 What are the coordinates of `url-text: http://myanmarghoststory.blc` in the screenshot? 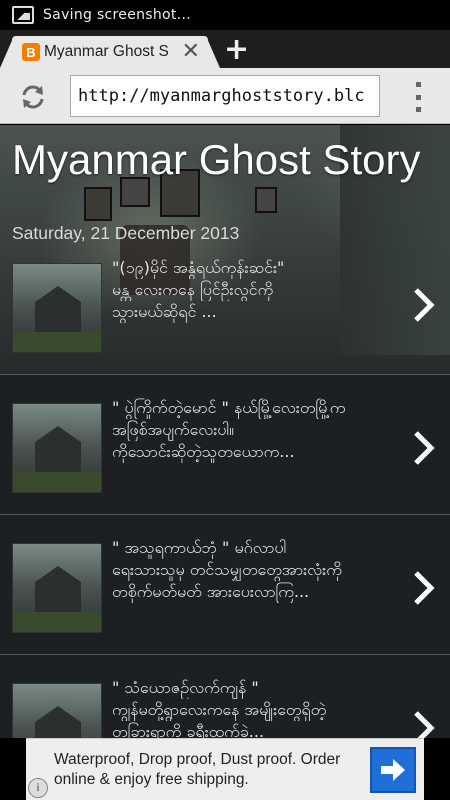 It's located at (221, 96).